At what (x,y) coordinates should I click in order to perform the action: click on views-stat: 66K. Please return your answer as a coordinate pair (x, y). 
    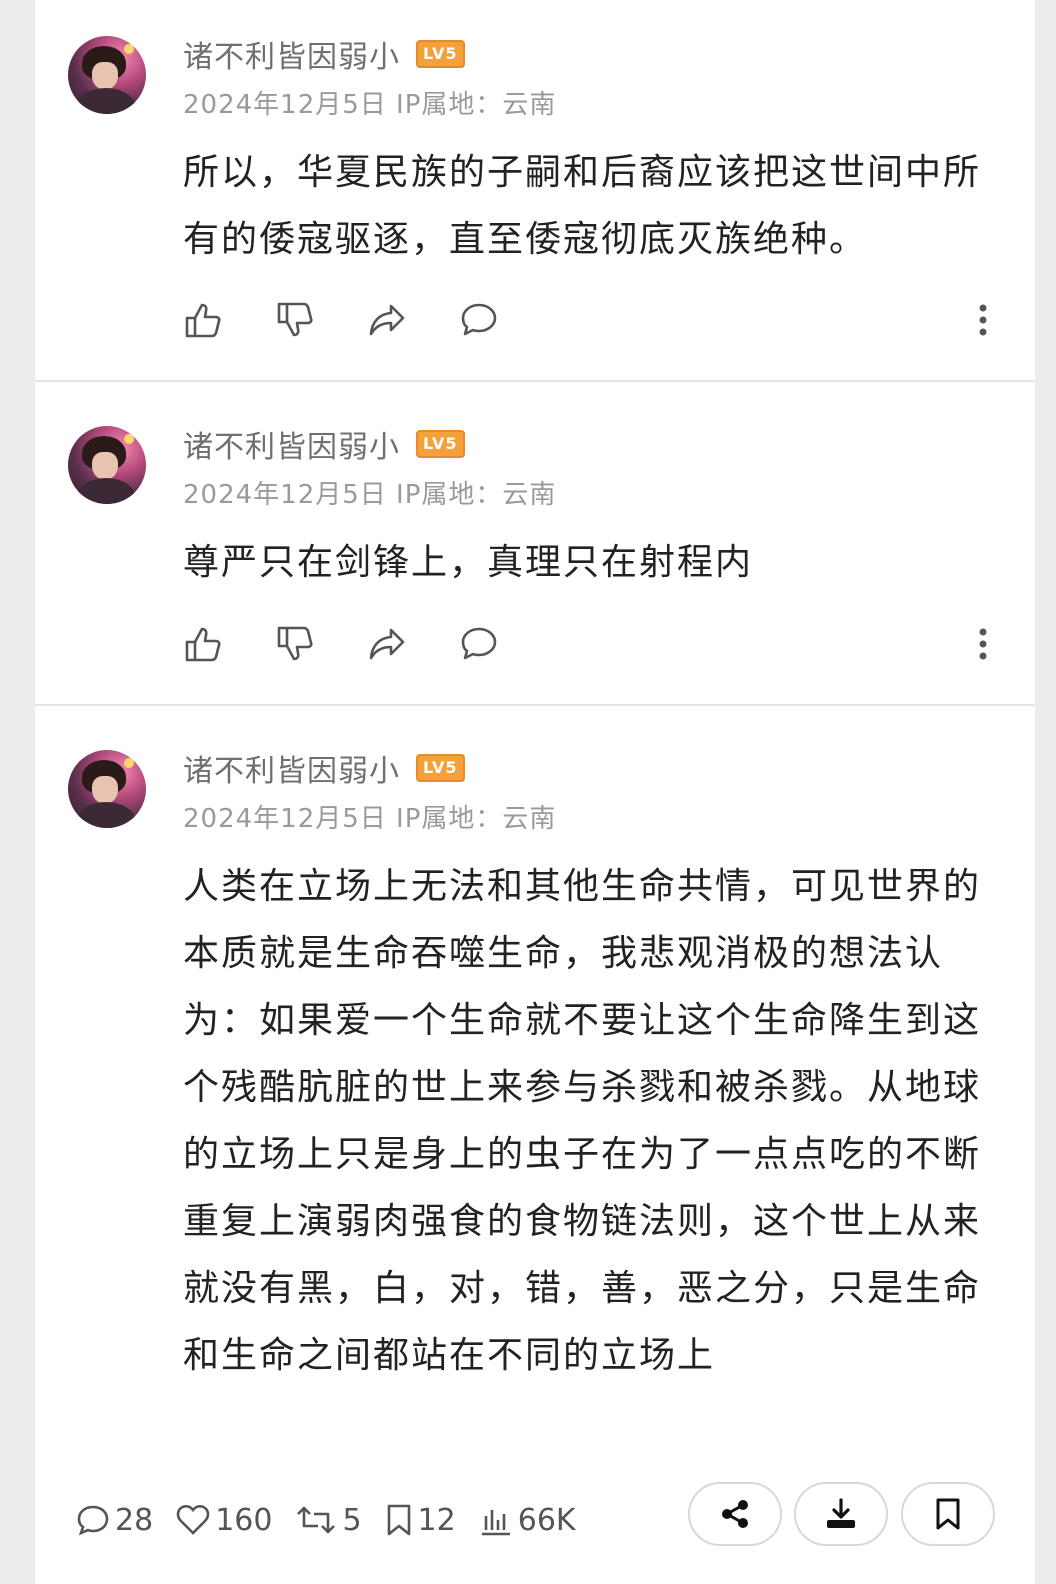
    Looking at the image, I should click on (527, 1520).